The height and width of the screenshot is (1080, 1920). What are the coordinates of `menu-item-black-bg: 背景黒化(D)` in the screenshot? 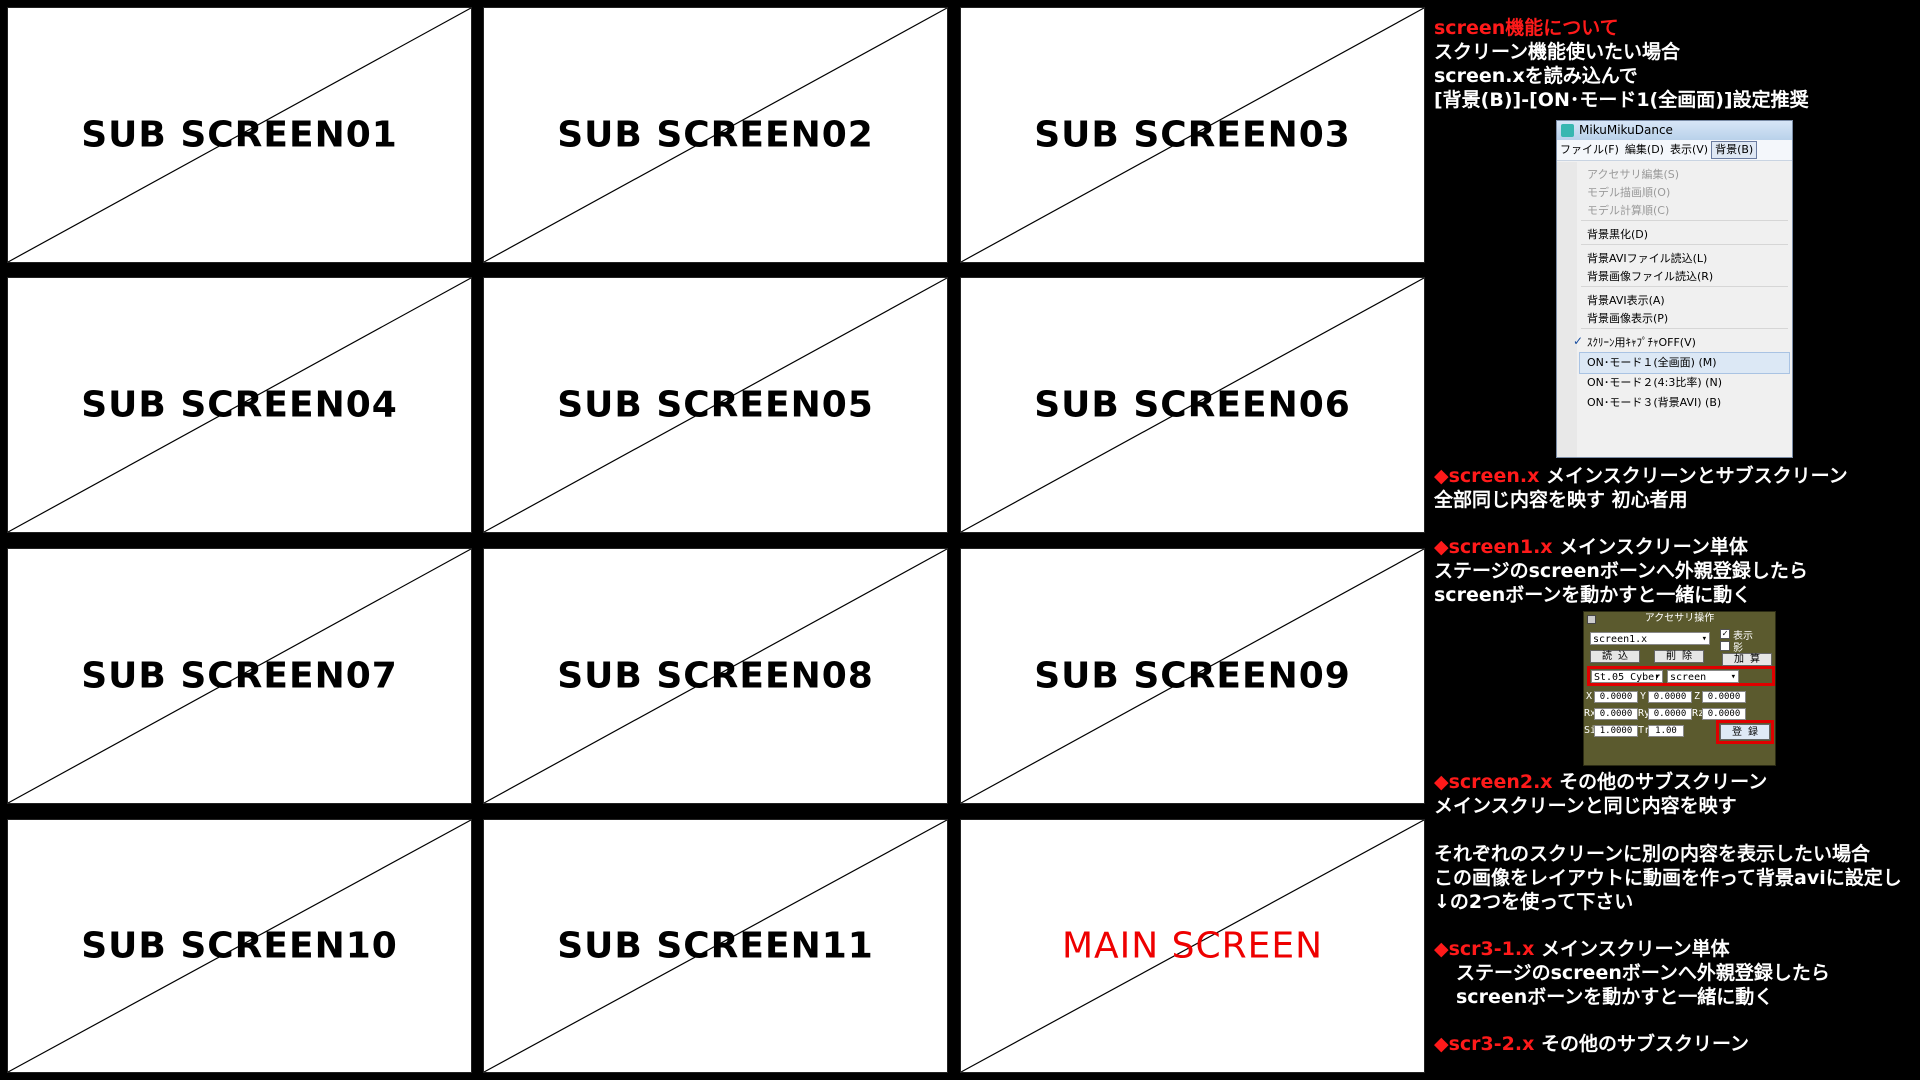 It's located at (1617, 234).